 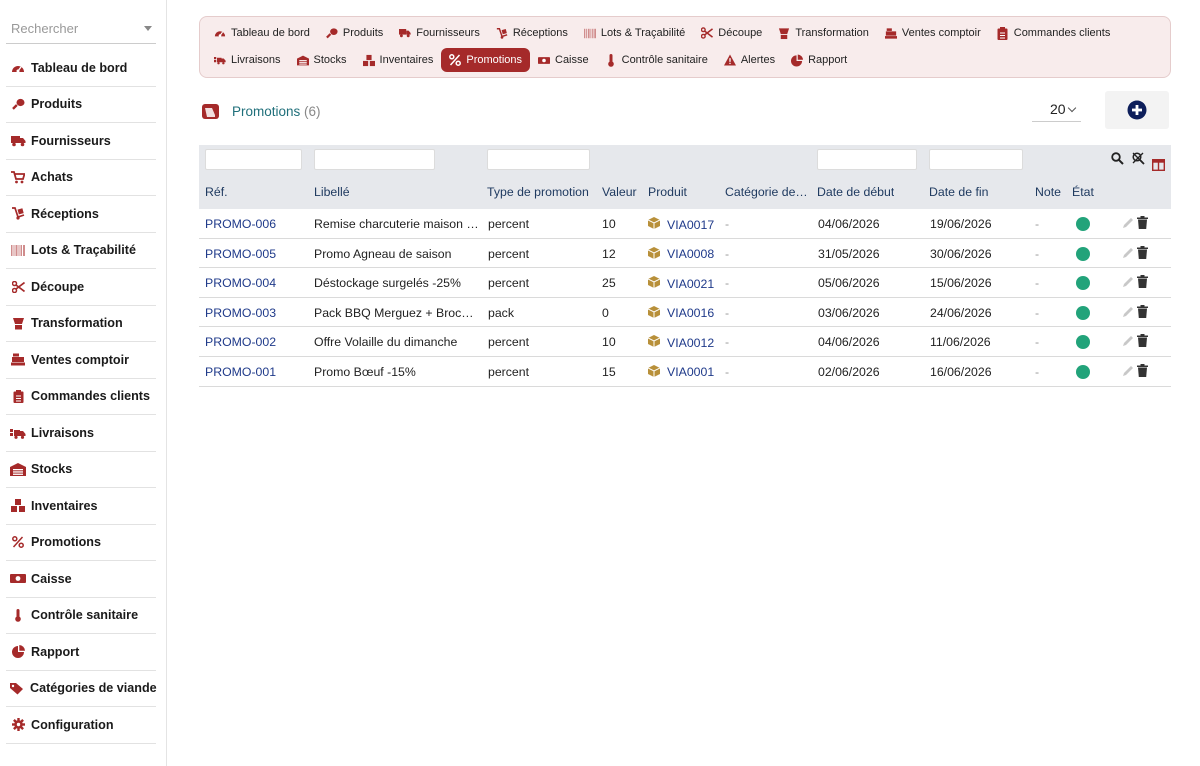 What do you see at coordinates (81, 433) in the screenshot?
I see `sidebar-item-livraisons: Livraisons` at bounding box center [81, 433].